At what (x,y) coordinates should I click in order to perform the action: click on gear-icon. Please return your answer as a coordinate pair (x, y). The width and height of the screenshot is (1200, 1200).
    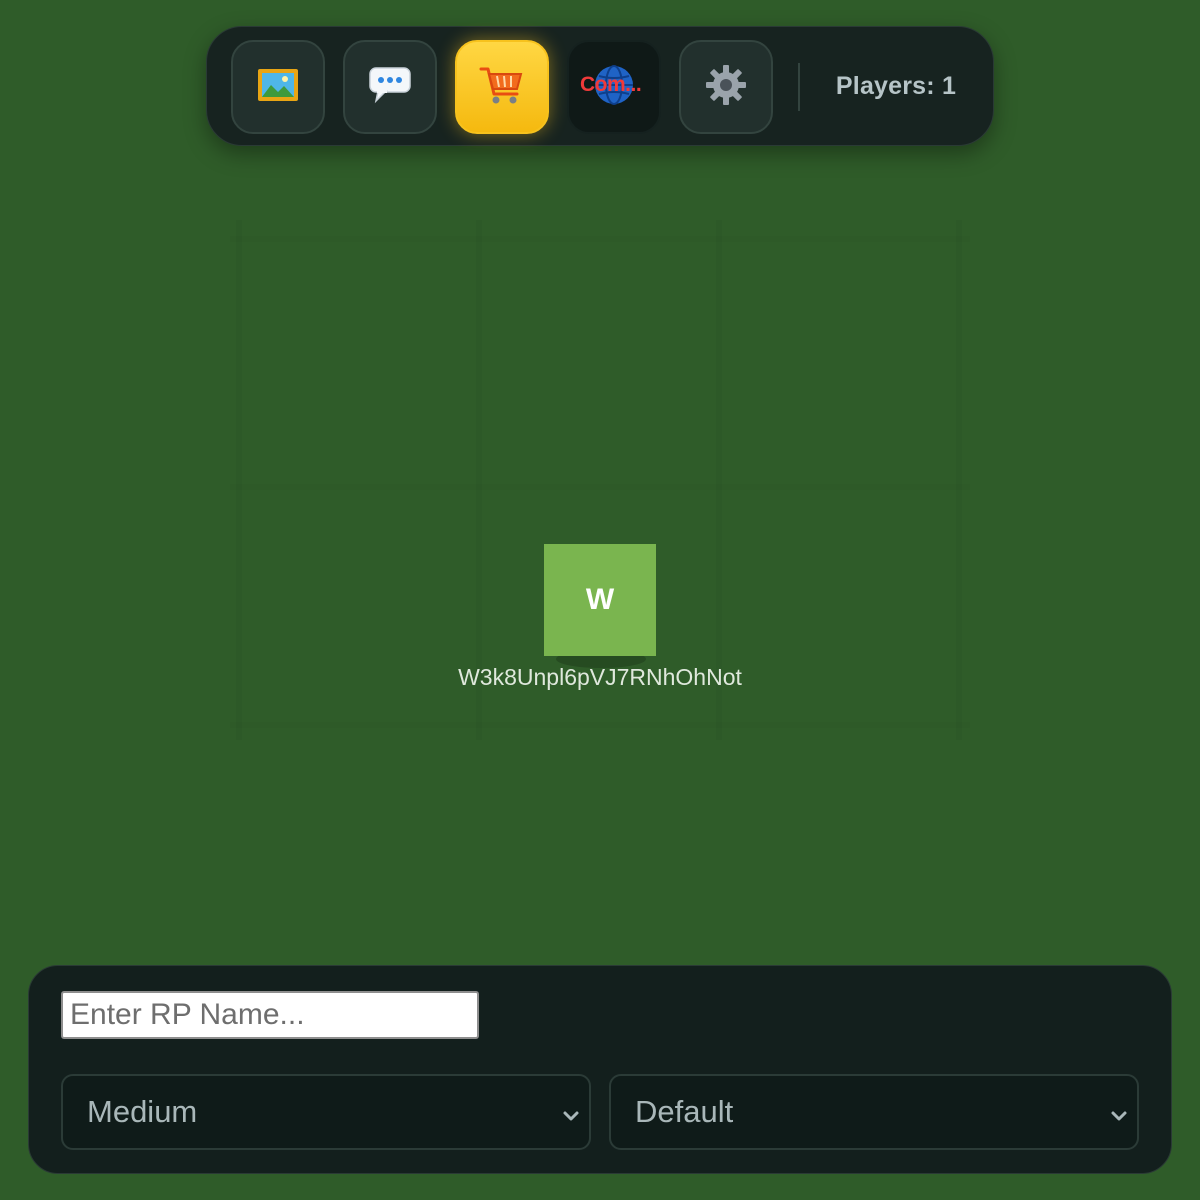
    Looking at the image, I should click on (726, 87).